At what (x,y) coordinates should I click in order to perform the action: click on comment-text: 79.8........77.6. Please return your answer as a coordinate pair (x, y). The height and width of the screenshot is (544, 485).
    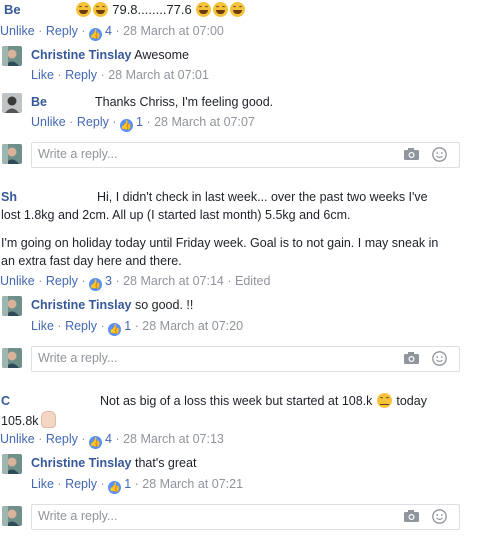
    Looking at the image, I should click on (152, 9).